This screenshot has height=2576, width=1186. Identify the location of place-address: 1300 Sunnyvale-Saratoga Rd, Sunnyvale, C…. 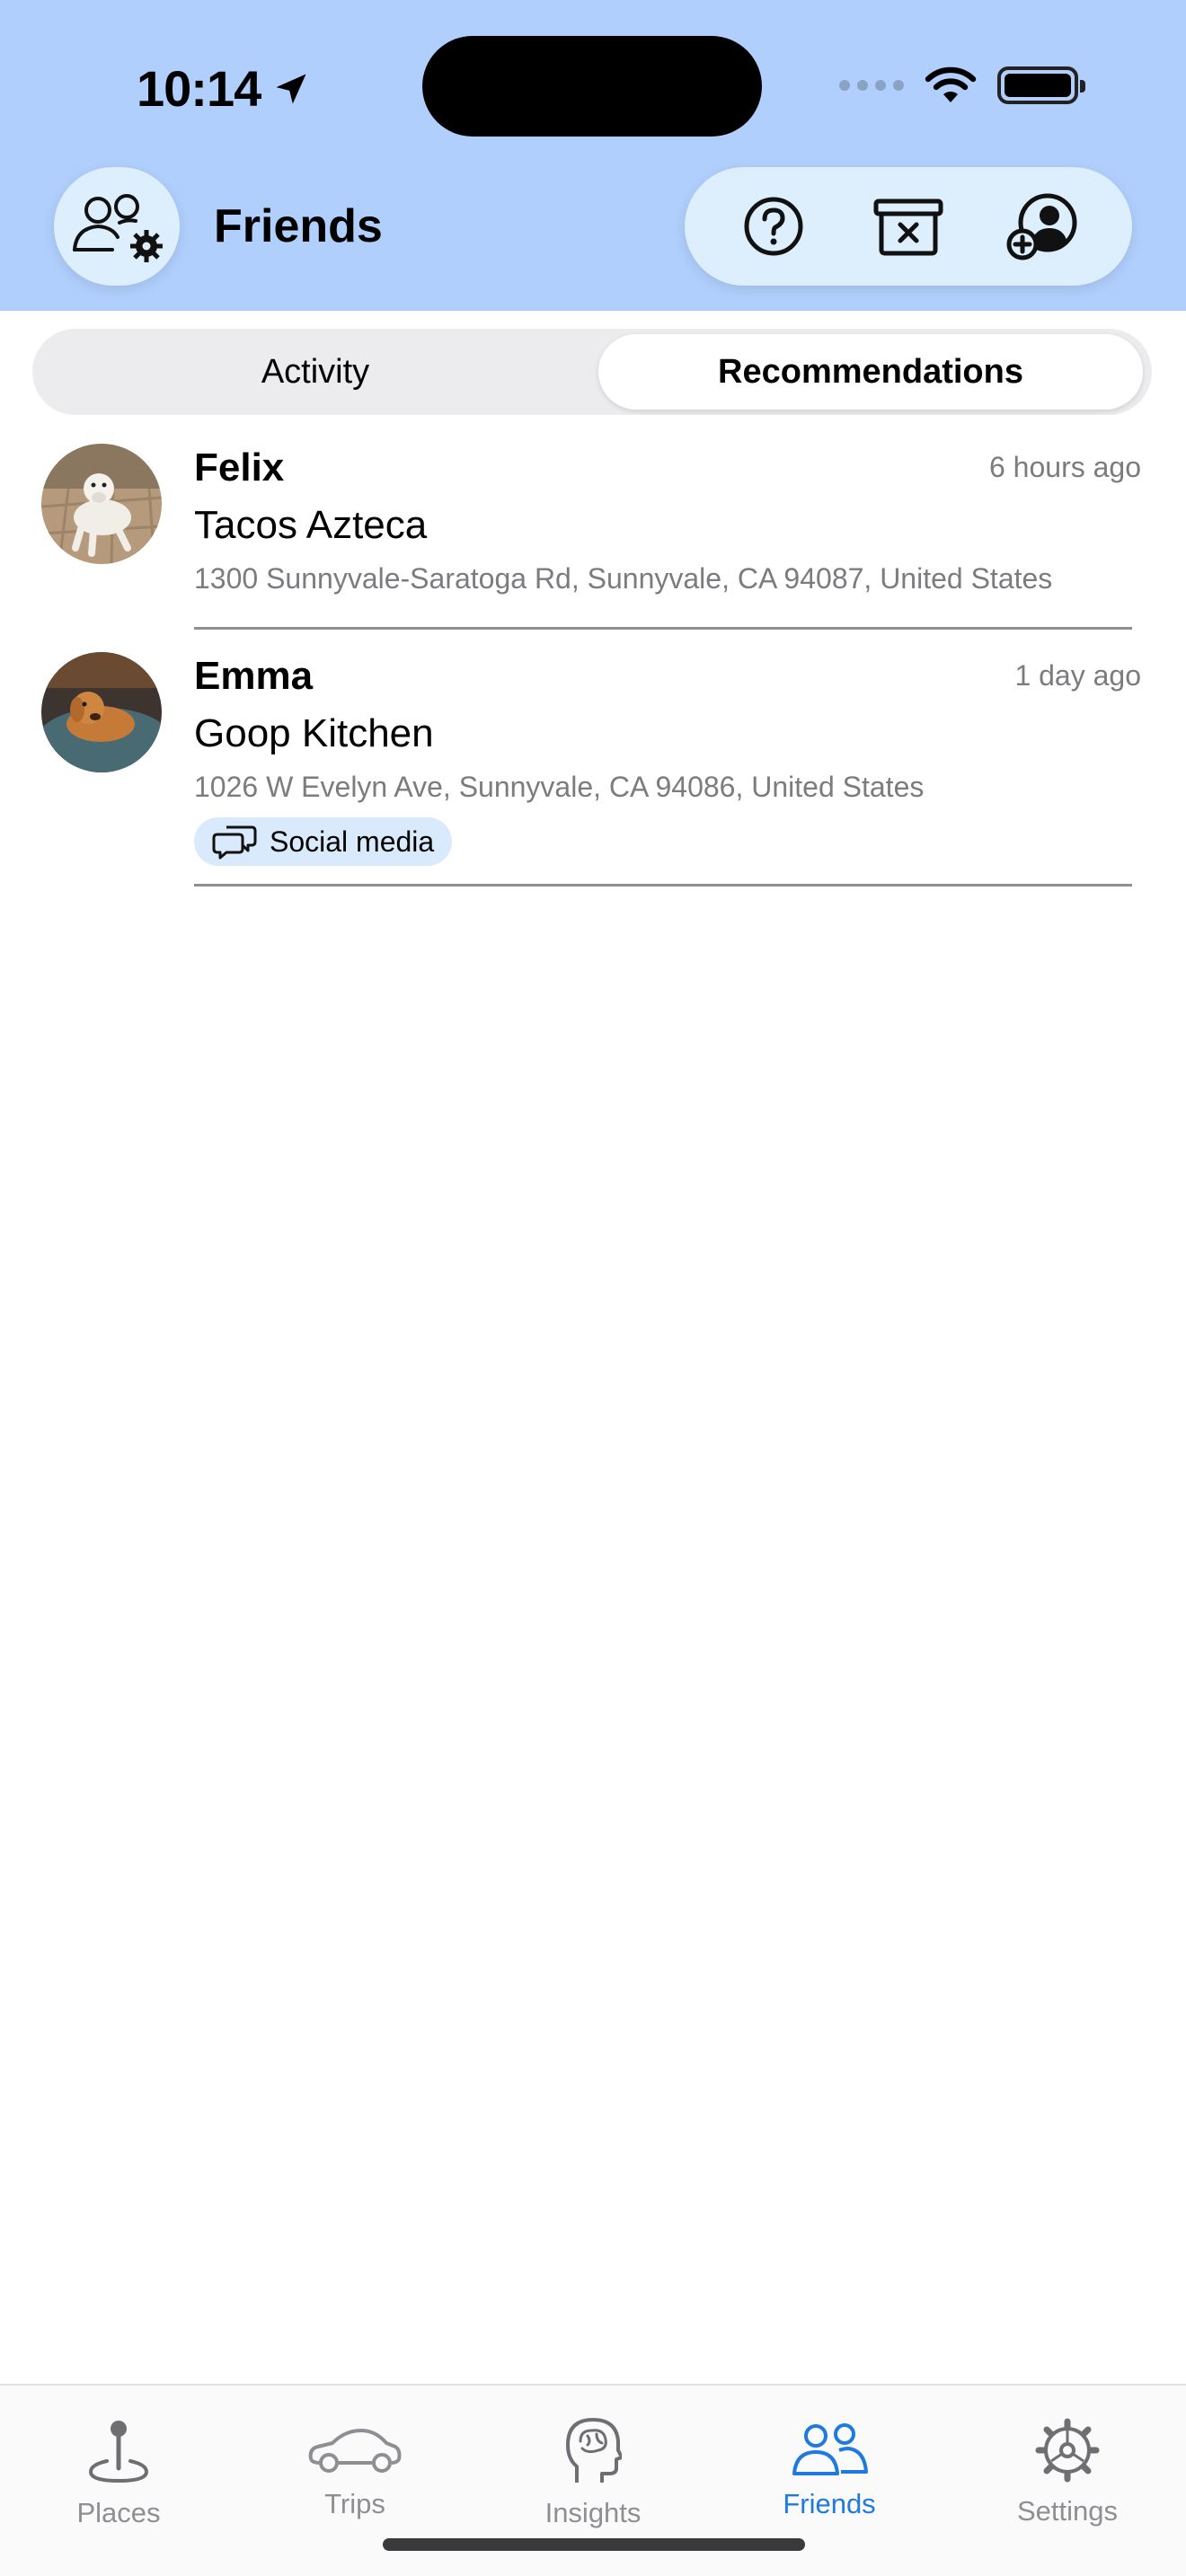
(623, 578).